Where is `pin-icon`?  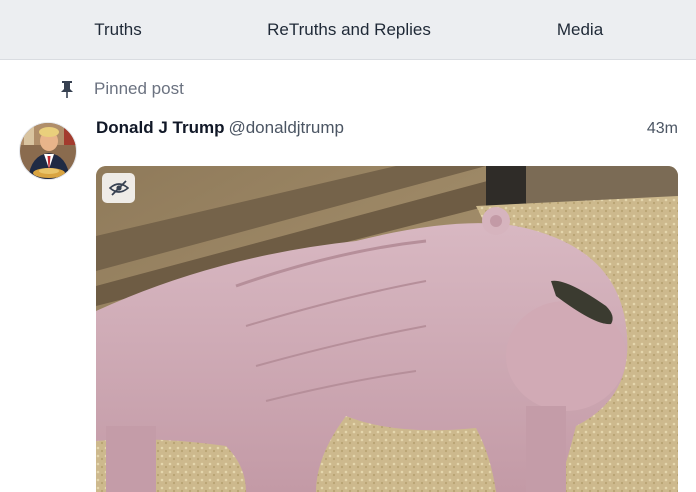
pin-icon is located at coordinates (67, 89).